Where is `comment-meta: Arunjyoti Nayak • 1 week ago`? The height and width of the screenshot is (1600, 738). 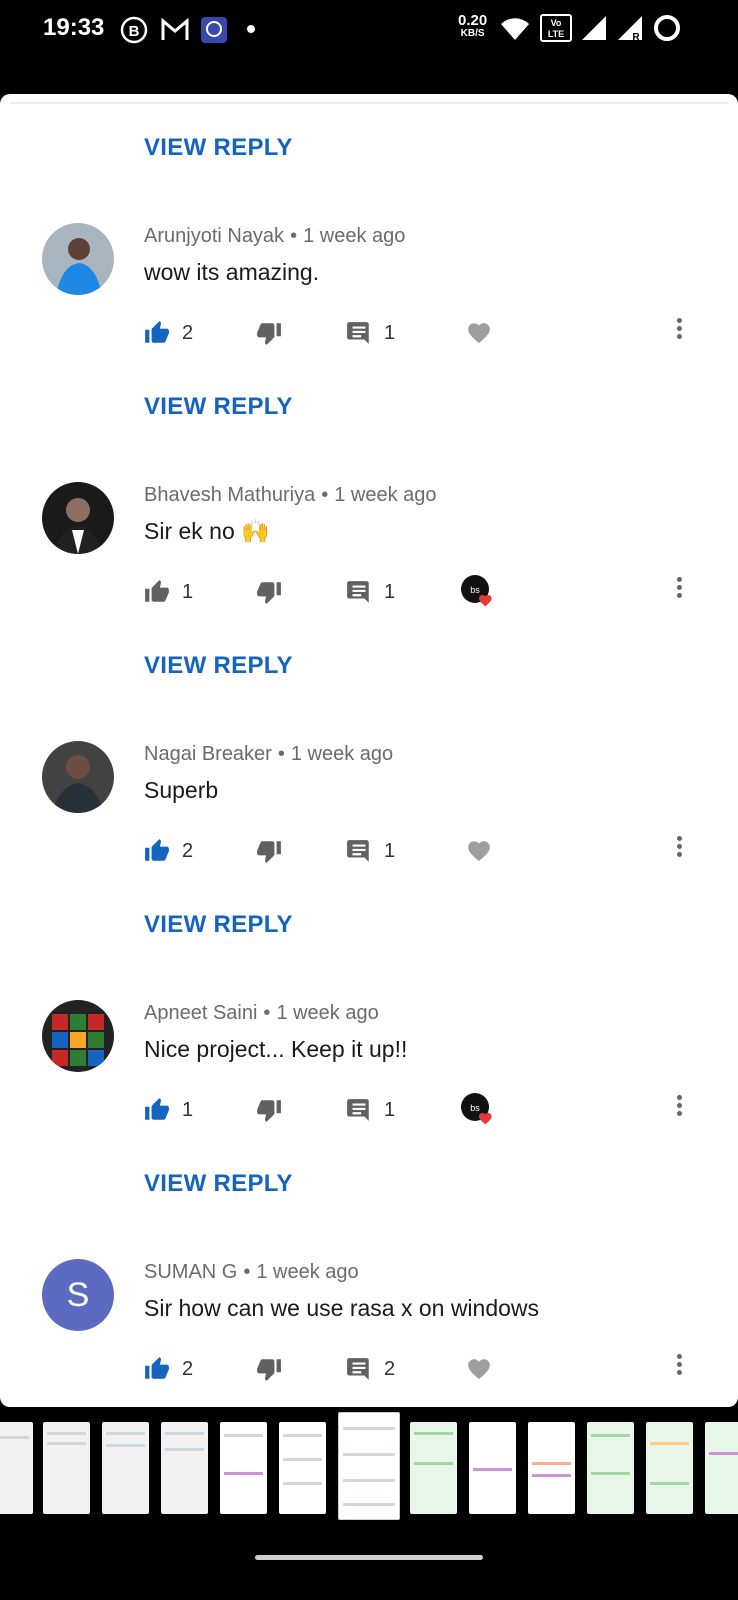
comment-meta: Arunjyoti Nayak • 1 week ago is located at coordinates (275, 236).